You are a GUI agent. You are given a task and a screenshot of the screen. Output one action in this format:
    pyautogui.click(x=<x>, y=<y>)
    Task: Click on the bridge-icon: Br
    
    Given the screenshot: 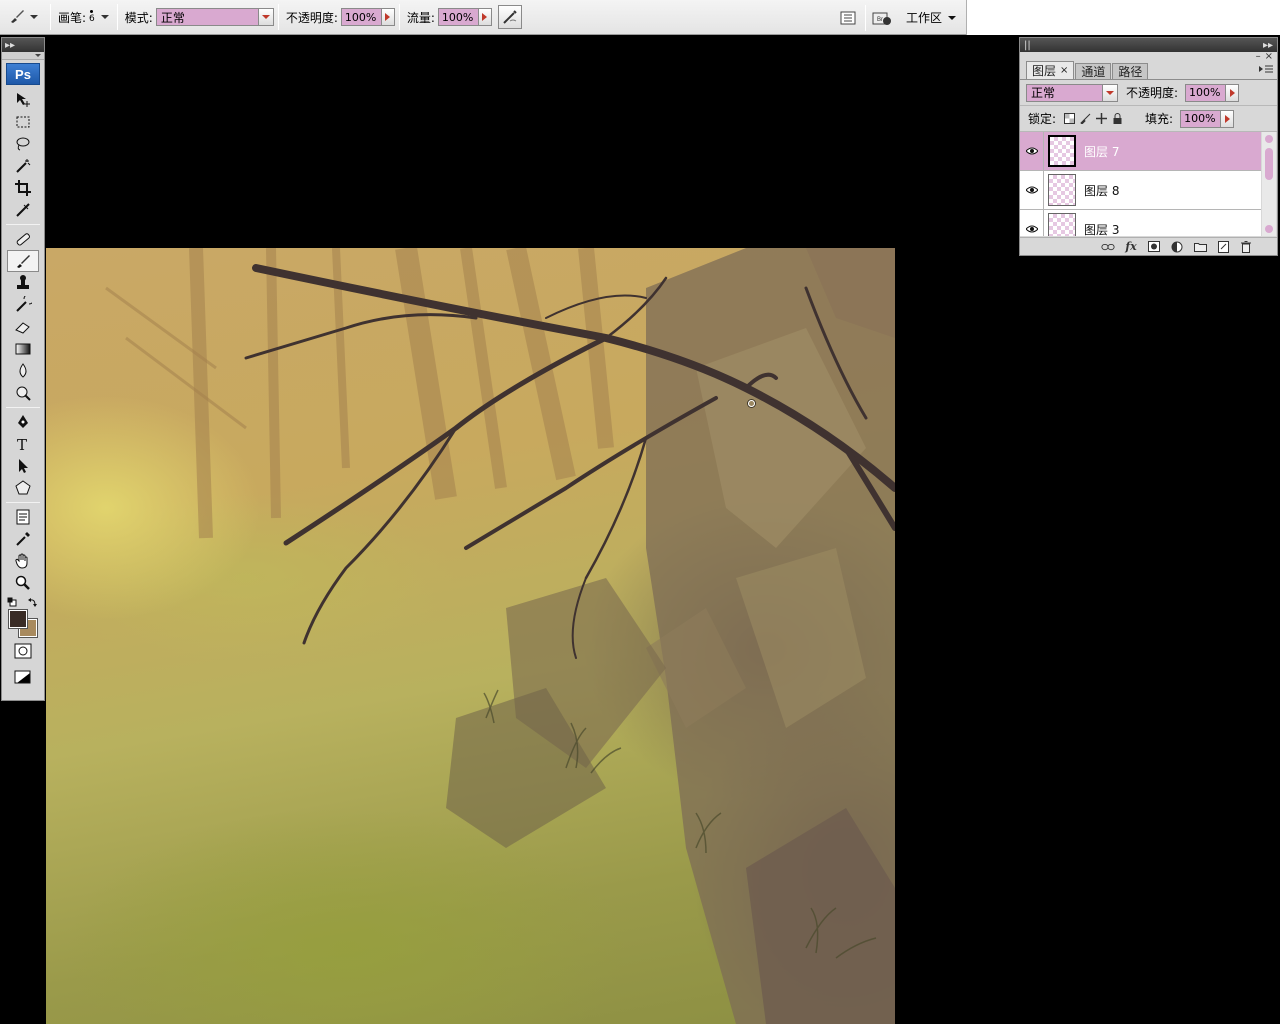 What is the action you would take?
    pyautogui.click(x=881, y=18)
    